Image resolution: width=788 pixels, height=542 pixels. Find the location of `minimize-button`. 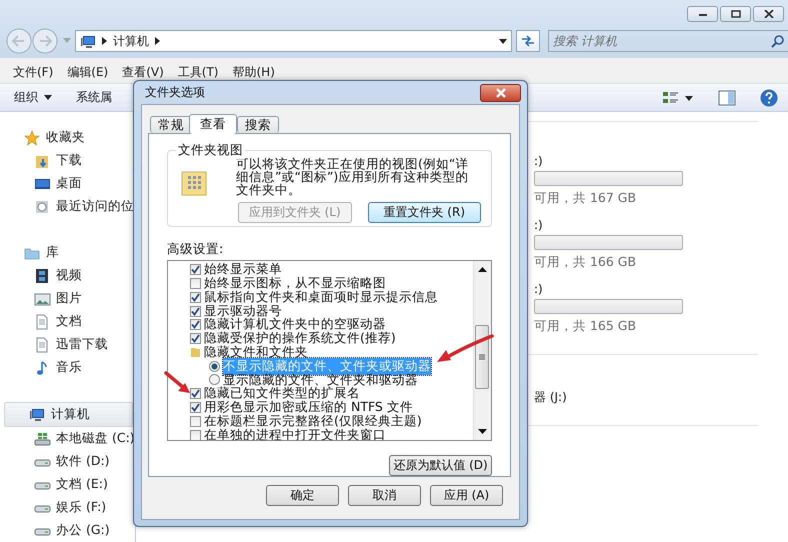

minimize-button is located at coordinates (702, 14).